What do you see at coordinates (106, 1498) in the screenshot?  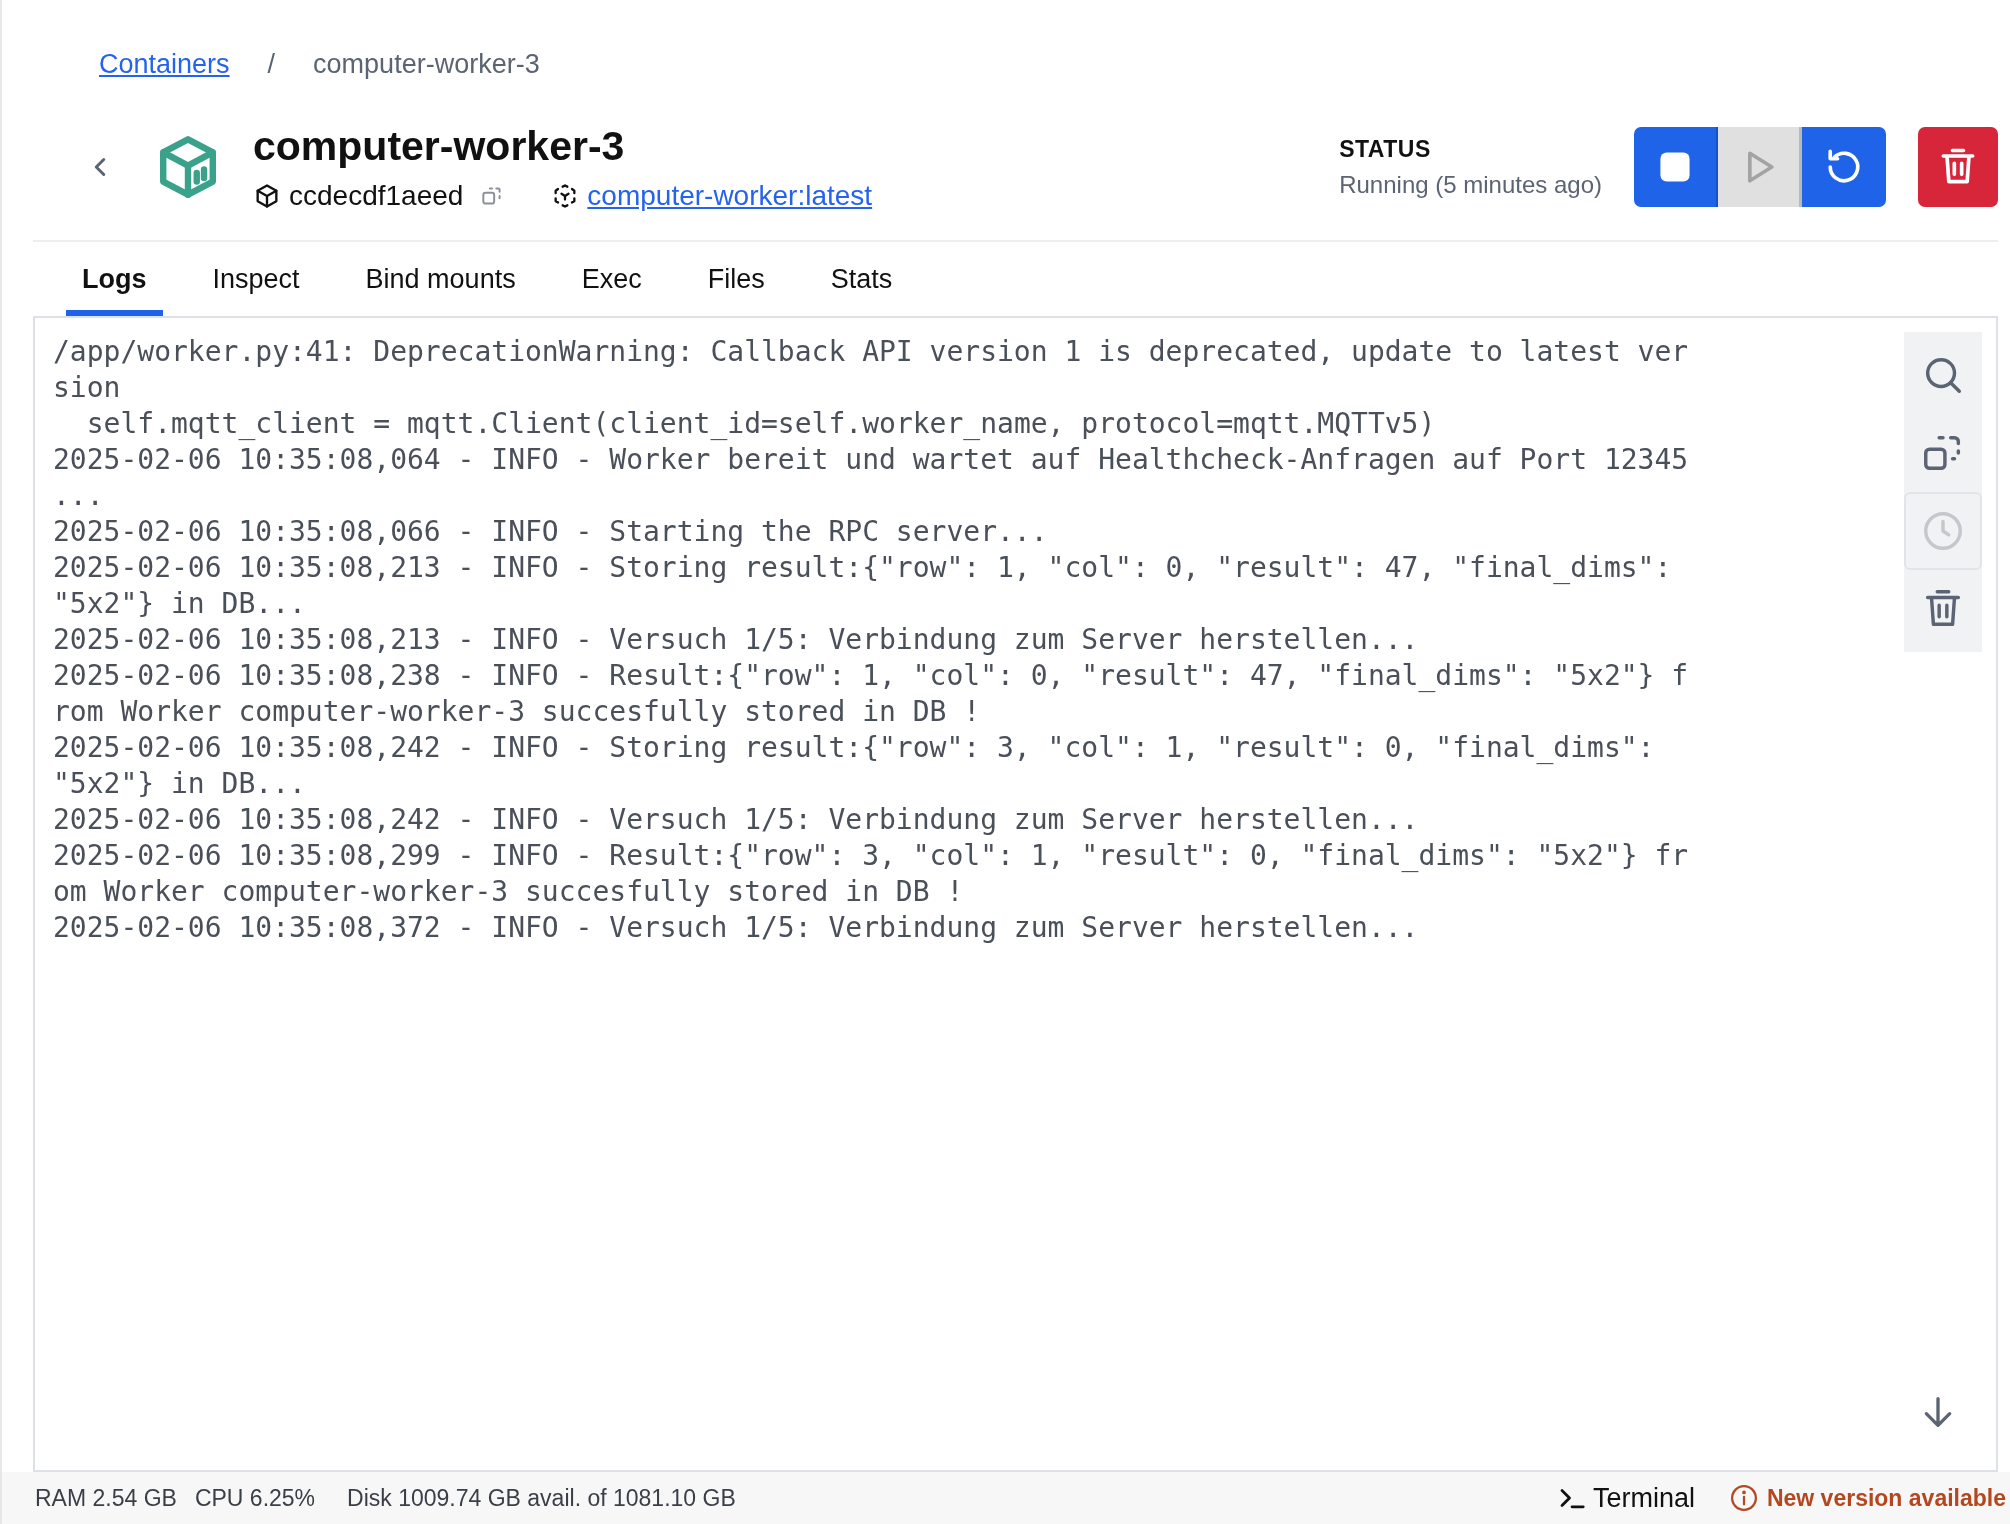 I see `ram-usage: RAM 2.54 GB` at bounding box center [106, 1498].